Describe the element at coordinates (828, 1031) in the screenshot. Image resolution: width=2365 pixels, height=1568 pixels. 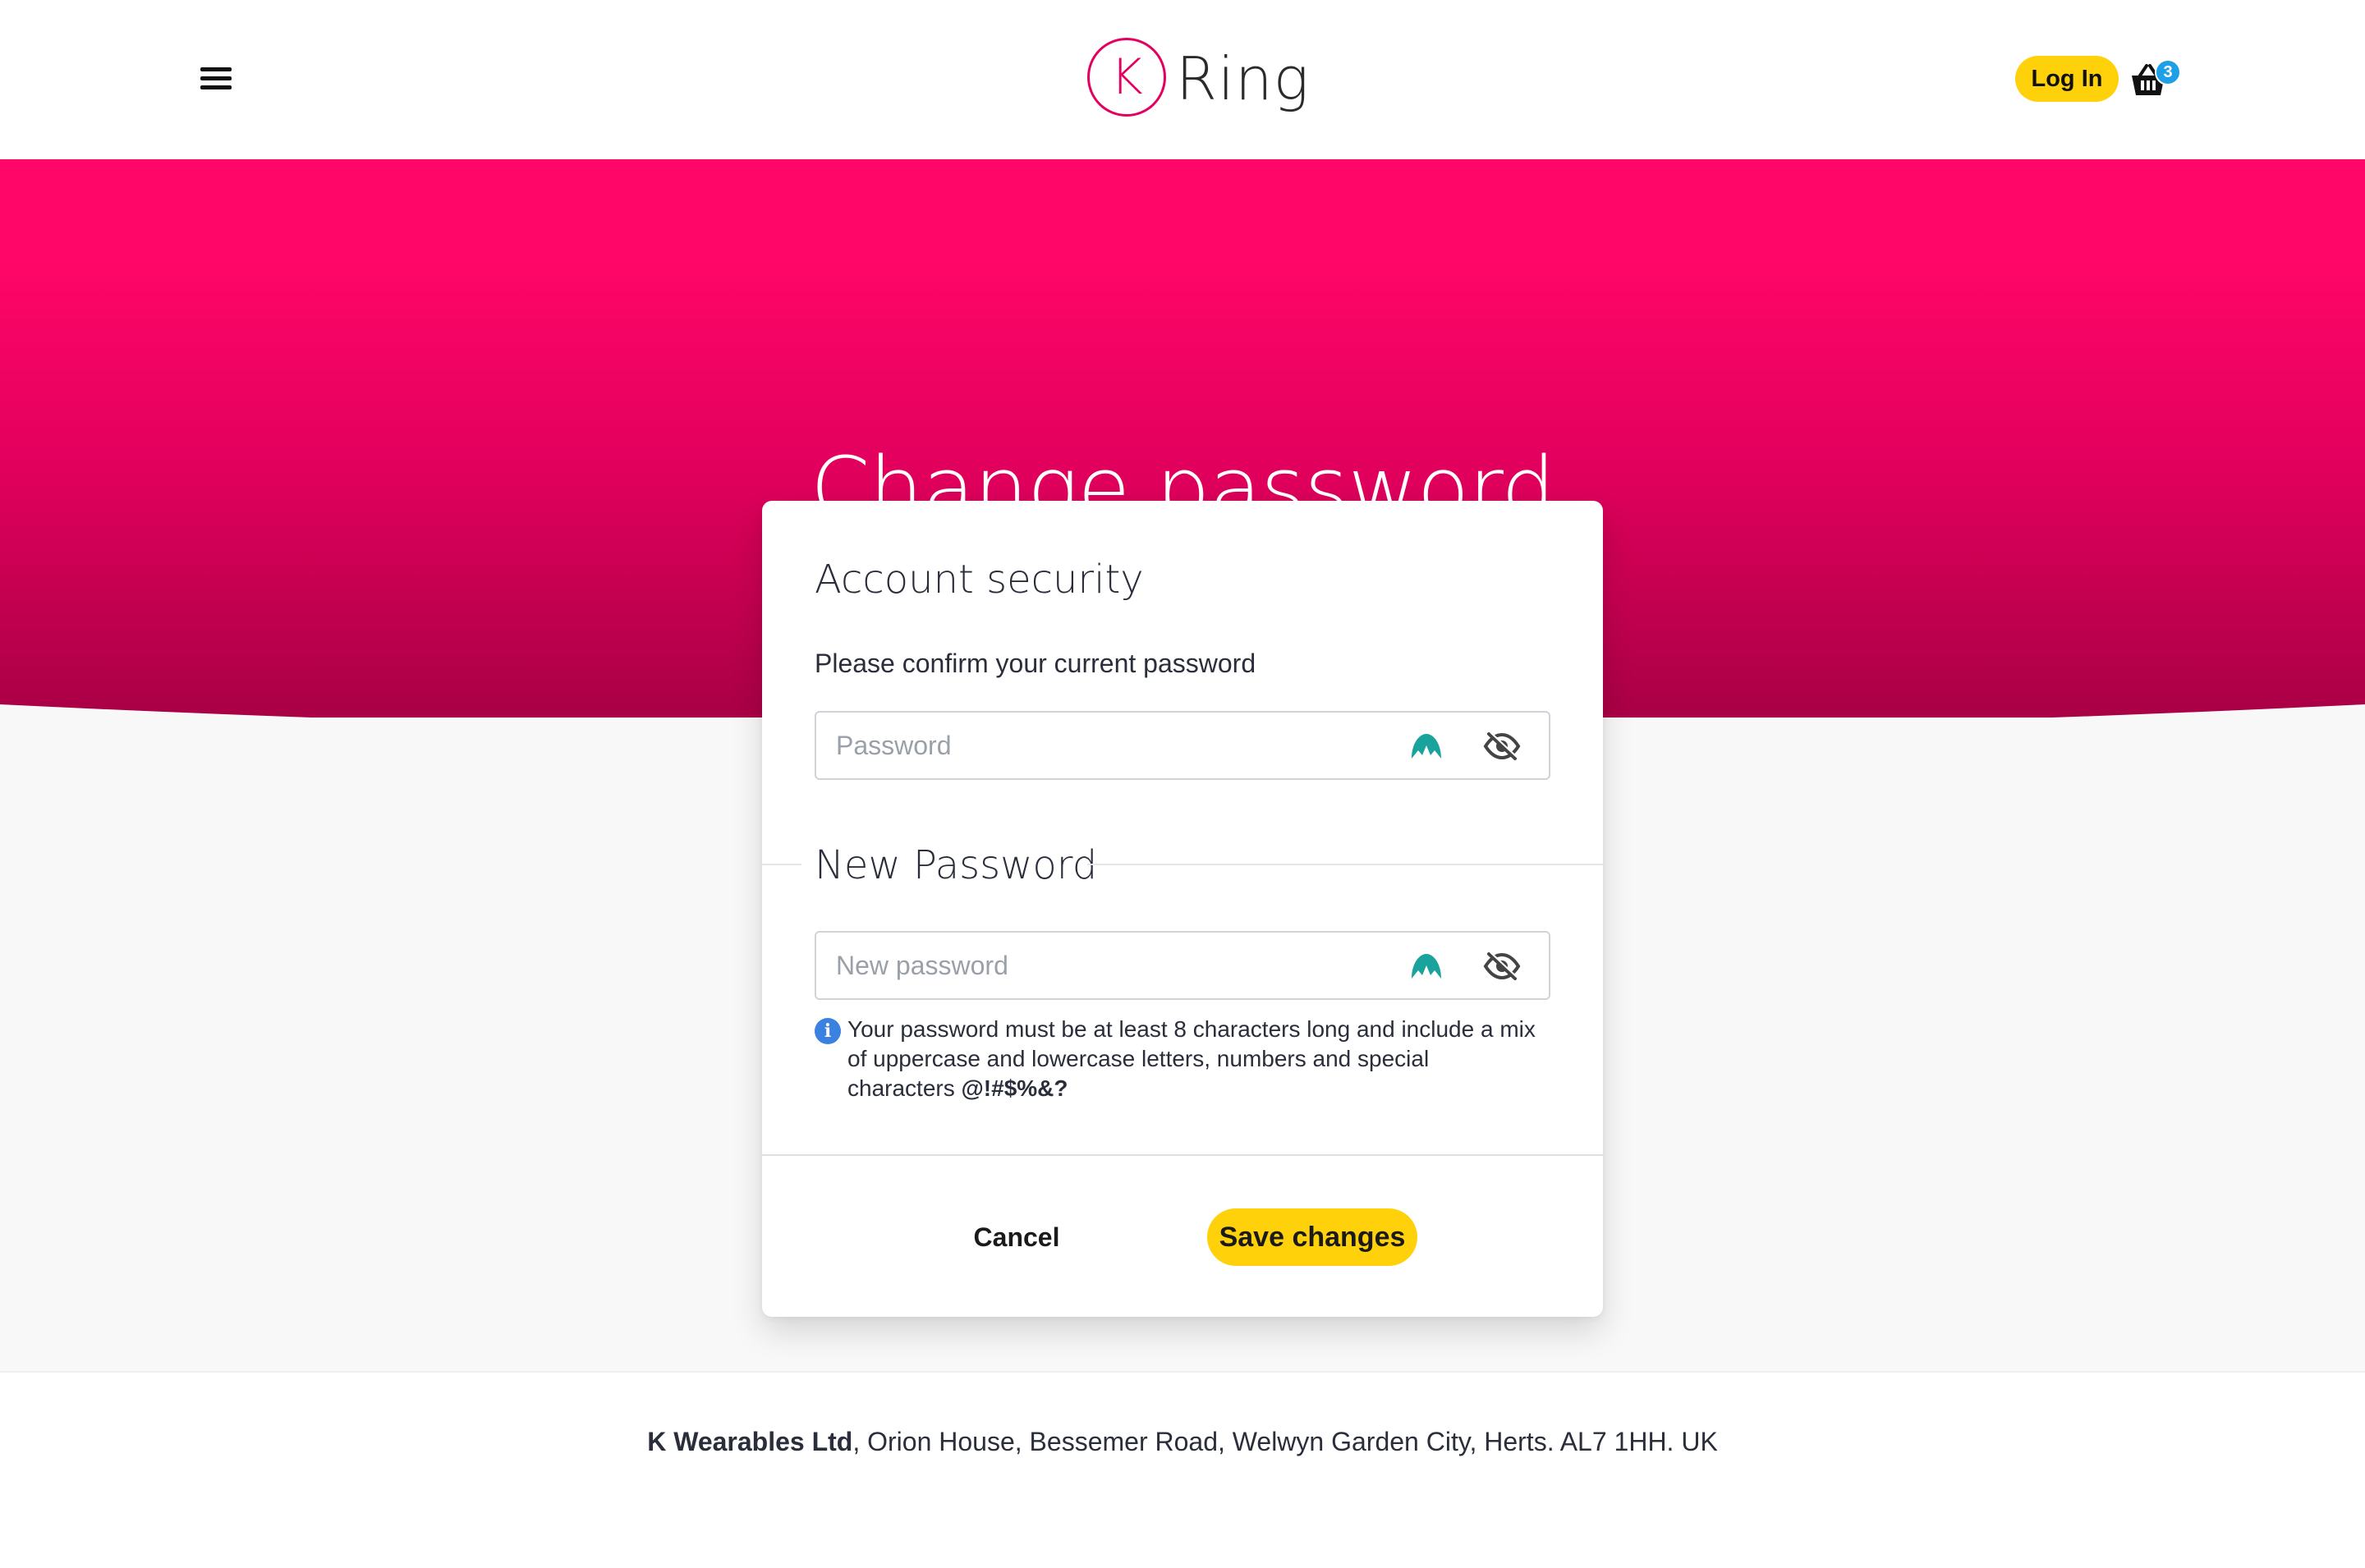
I see `info-icon: i` at that location.